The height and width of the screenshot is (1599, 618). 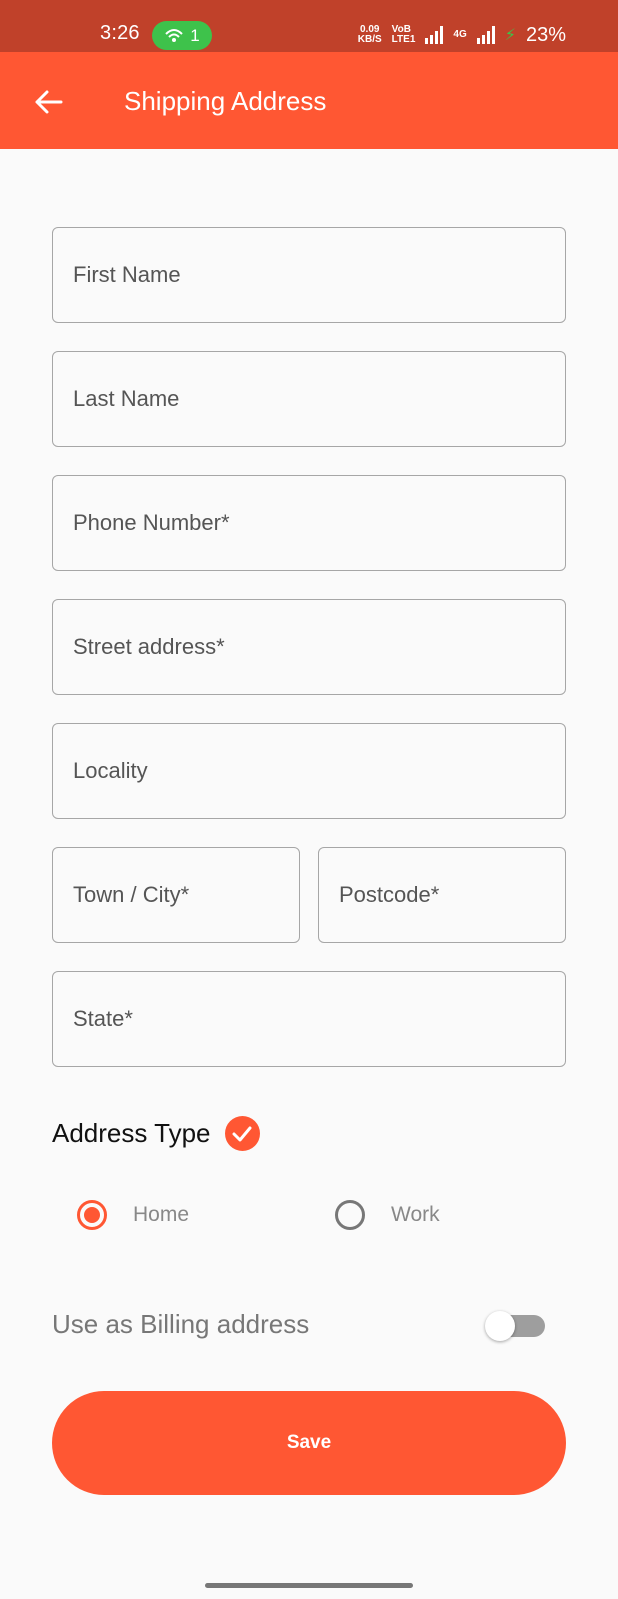 I want to click on locality-input, so click(x=309, y=771).